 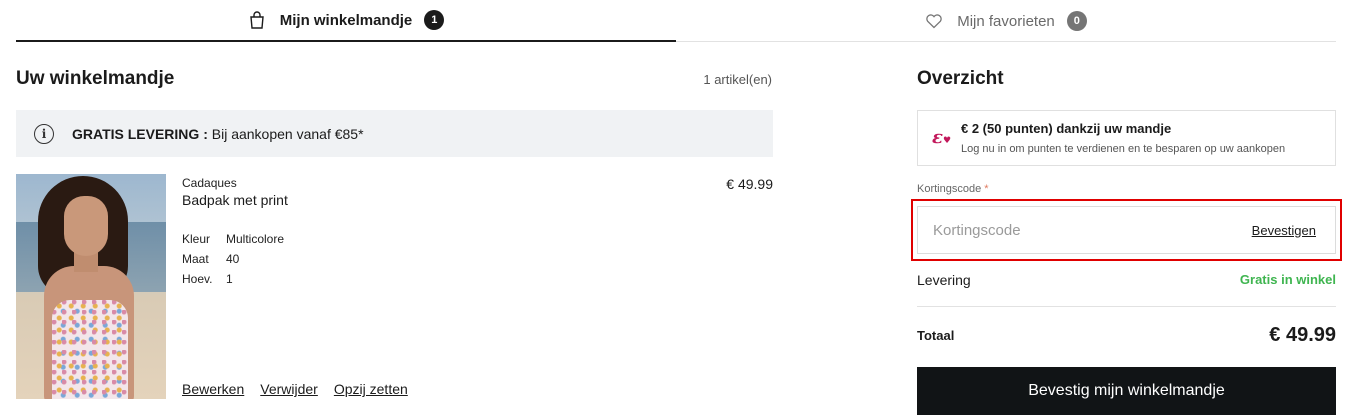 I want to click on points-title: € 2 (50 punten) dankzij uw mandje, so click(x=1066, y=128).